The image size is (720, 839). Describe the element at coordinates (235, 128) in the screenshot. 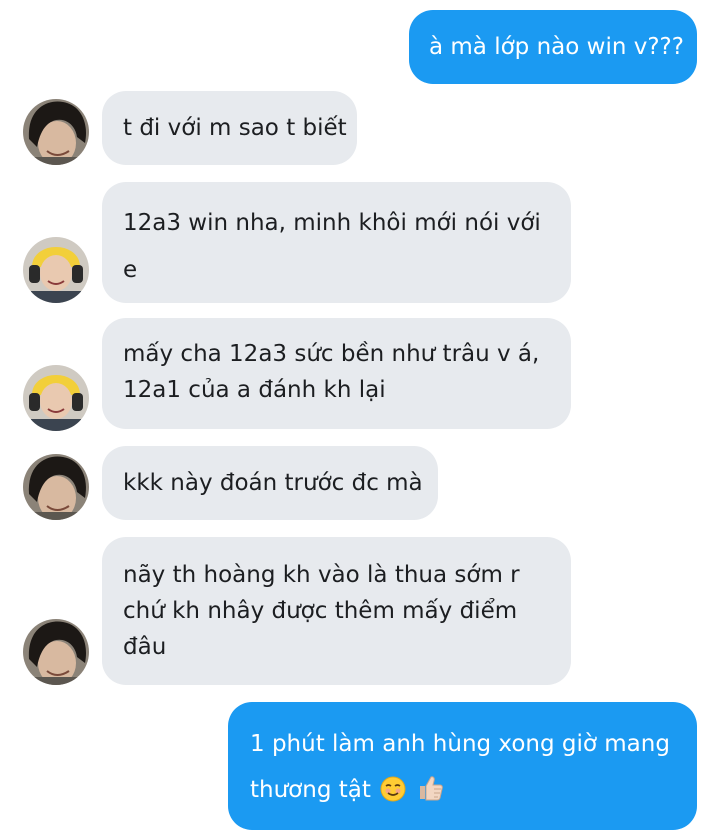

I see `message-text: t đi với m sao t biết` at that location.